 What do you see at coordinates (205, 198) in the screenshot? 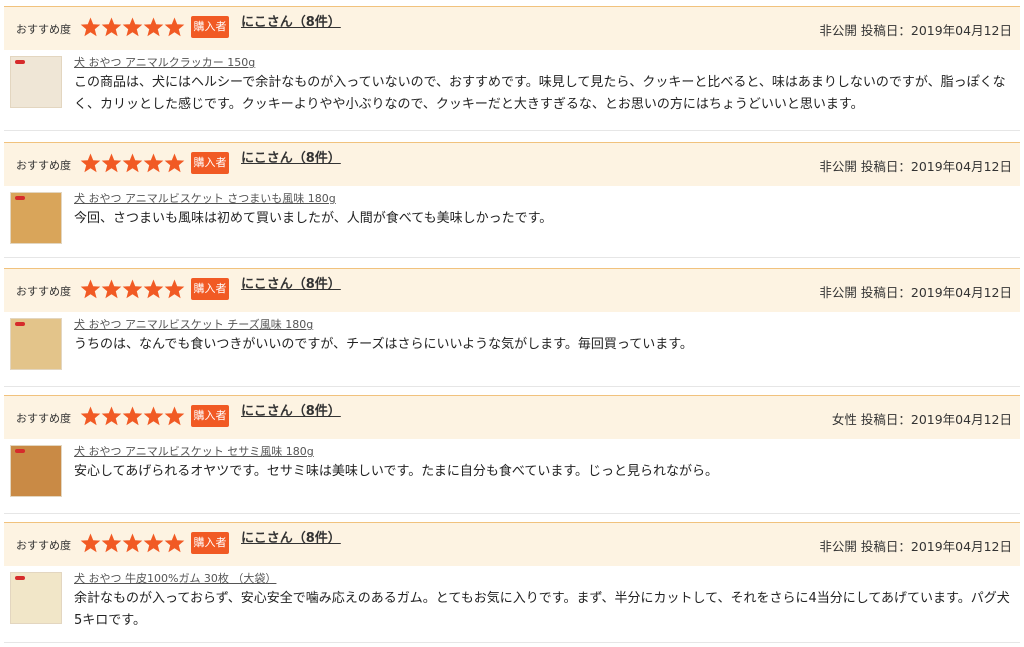
I see `product-link: 犬 おやつ アニマルビスケット さつまいも風味 180g` at bounding box center [205, 198].